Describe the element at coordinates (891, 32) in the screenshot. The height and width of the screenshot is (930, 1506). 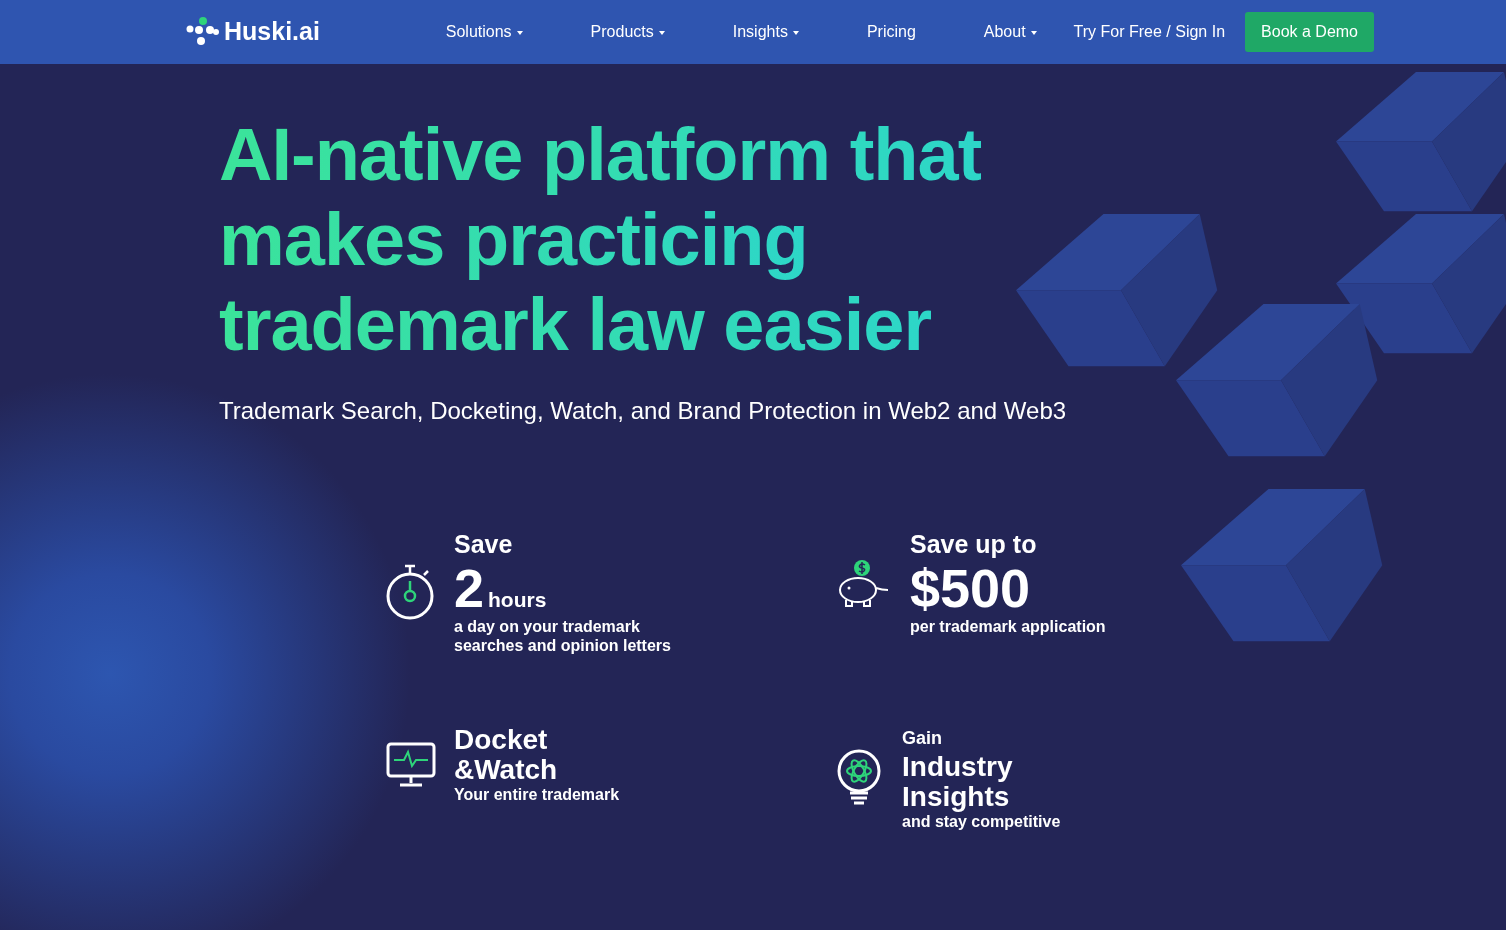
I see `nav-menu-item: Pricing` at that location.